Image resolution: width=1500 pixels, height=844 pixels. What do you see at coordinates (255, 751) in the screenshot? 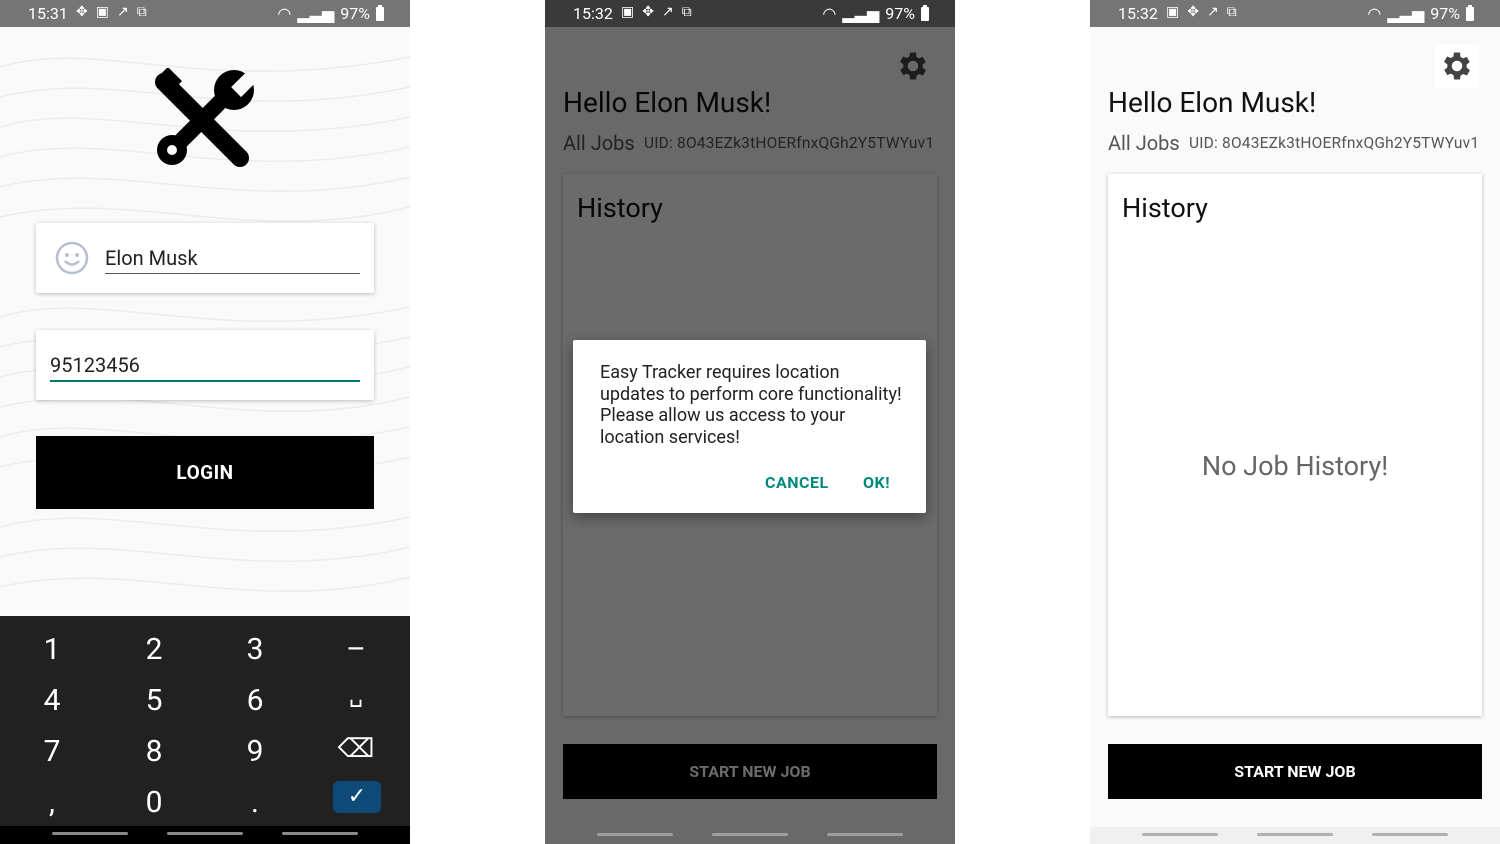
I see `key-9: 9` at bounding box center [255, 751].